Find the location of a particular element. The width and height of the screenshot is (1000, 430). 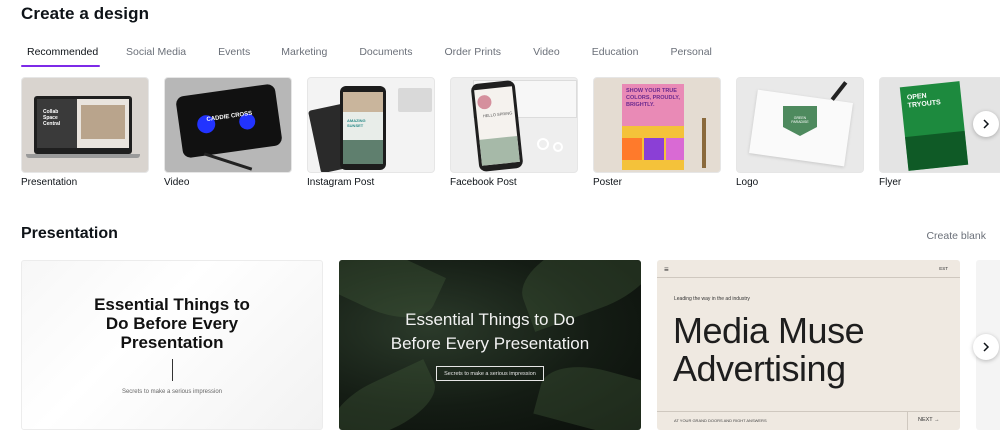

phone-icon: AMAZING SUNSET is located at coordinates (363, 128).